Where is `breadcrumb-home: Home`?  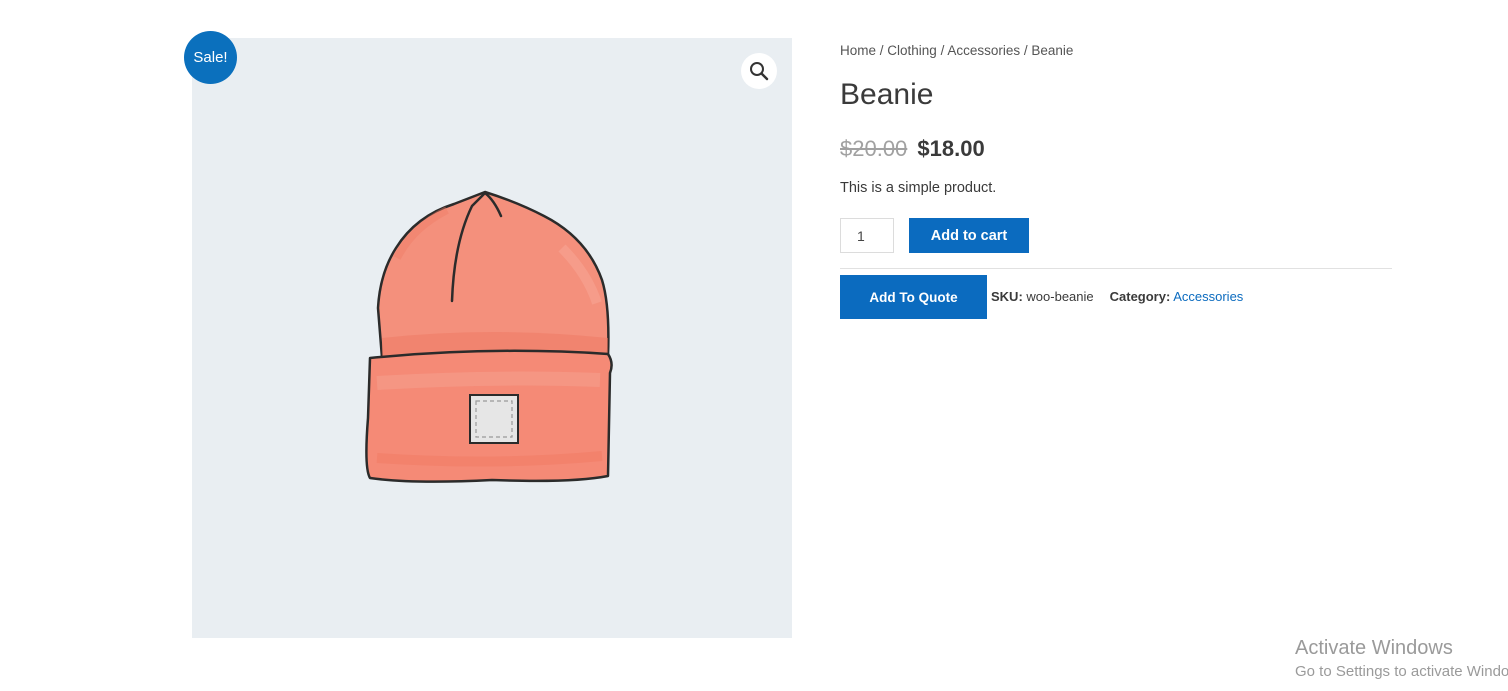 breadcrumb-home: Home is located at coordinates (858, 50).